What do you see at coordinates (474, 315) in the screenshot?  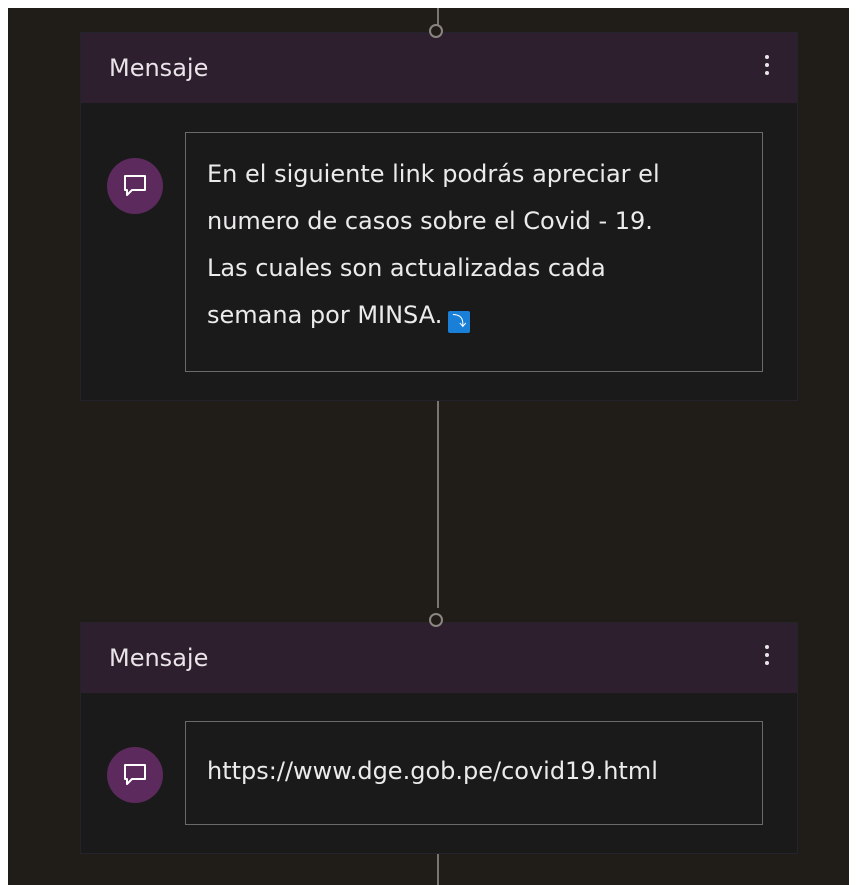 I see `message-line-last: semana por MINSA. ⤵` at bounding box center [474, 315].